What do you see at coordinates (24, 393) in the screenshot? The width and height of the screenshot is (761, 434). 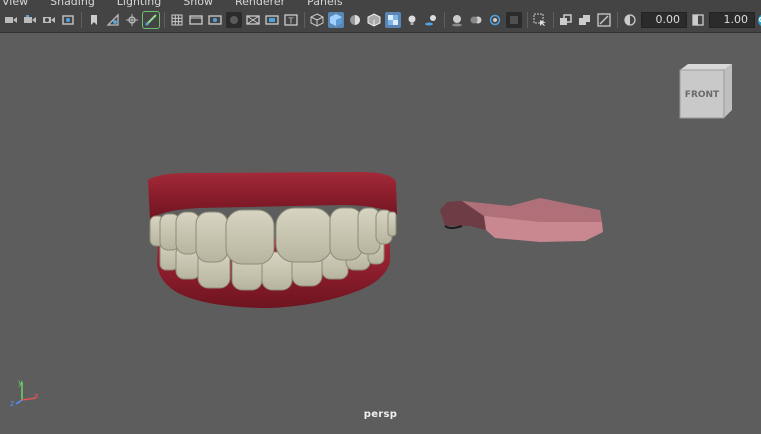 I see `axis-gizmo: y x z` at bounding box center [24, 393].